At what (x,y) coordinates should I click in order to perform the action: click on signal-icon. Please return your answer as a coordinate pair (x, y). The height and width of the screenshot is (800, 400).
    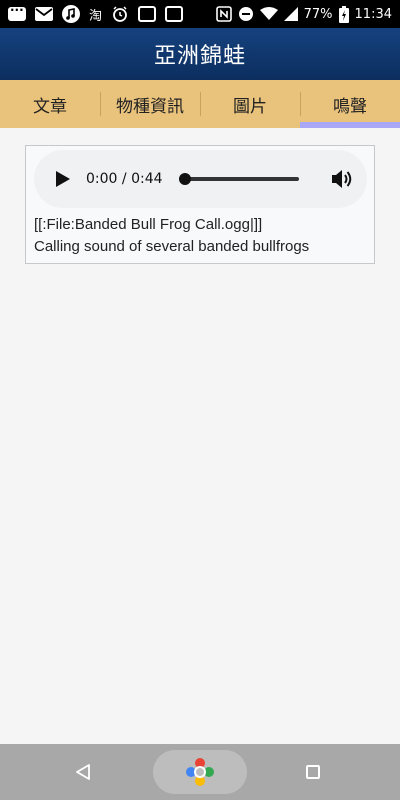
    Looking at the image, I should click on (290, 14).